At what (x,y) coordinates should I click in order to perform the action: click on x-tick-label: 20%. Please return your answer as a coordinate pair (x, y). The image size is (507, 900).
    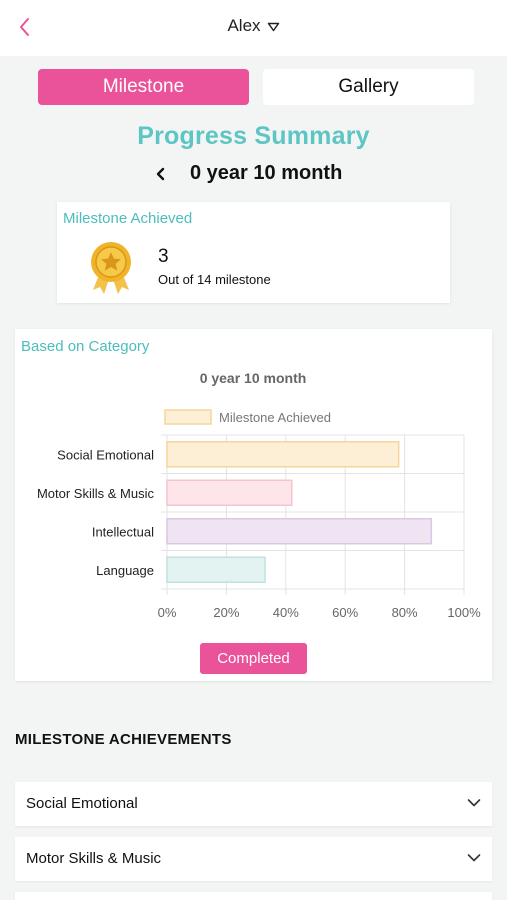
    Looking at the image, I should click on (226, 612).